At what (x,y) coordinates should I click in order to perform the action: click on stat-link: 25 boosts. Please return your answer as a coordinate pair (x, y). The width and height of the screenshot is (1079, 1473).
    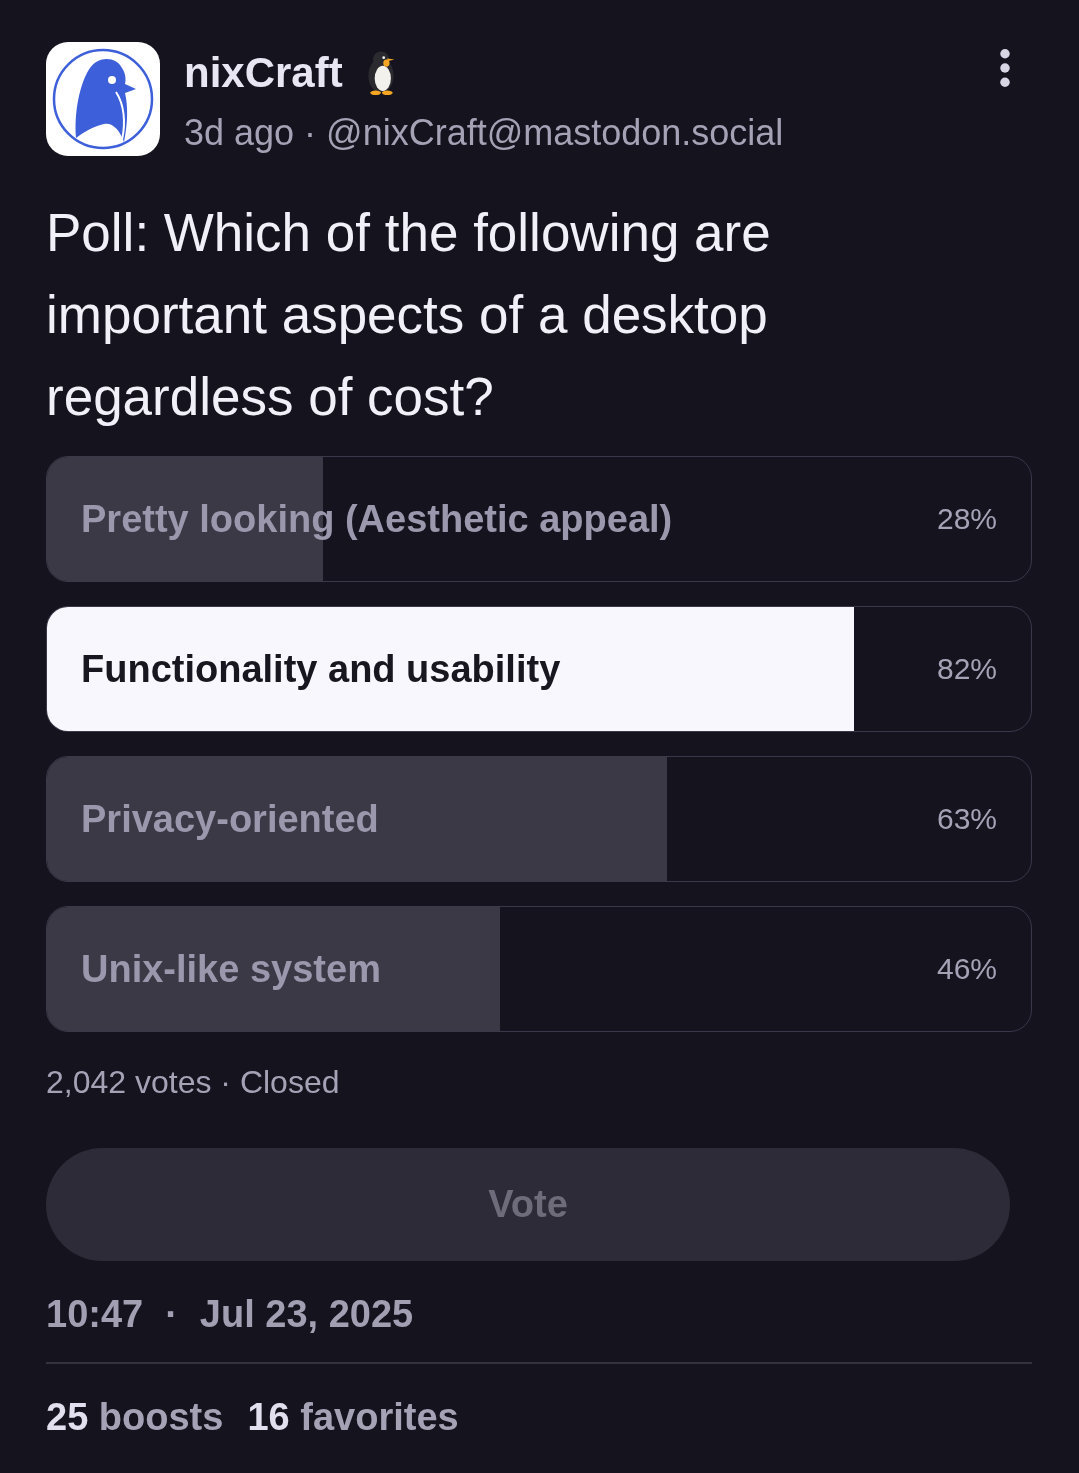
    Looking at the image, I should click on (135, 1417).